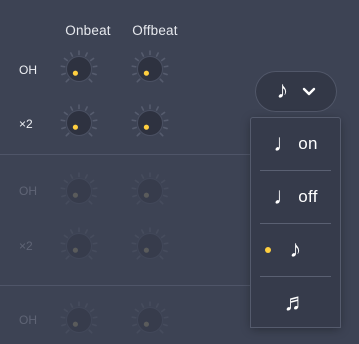 The height and width of the screenshot is (344, 359). I want to click on menu-item-sixteenth: ♬, so click(295, 303).